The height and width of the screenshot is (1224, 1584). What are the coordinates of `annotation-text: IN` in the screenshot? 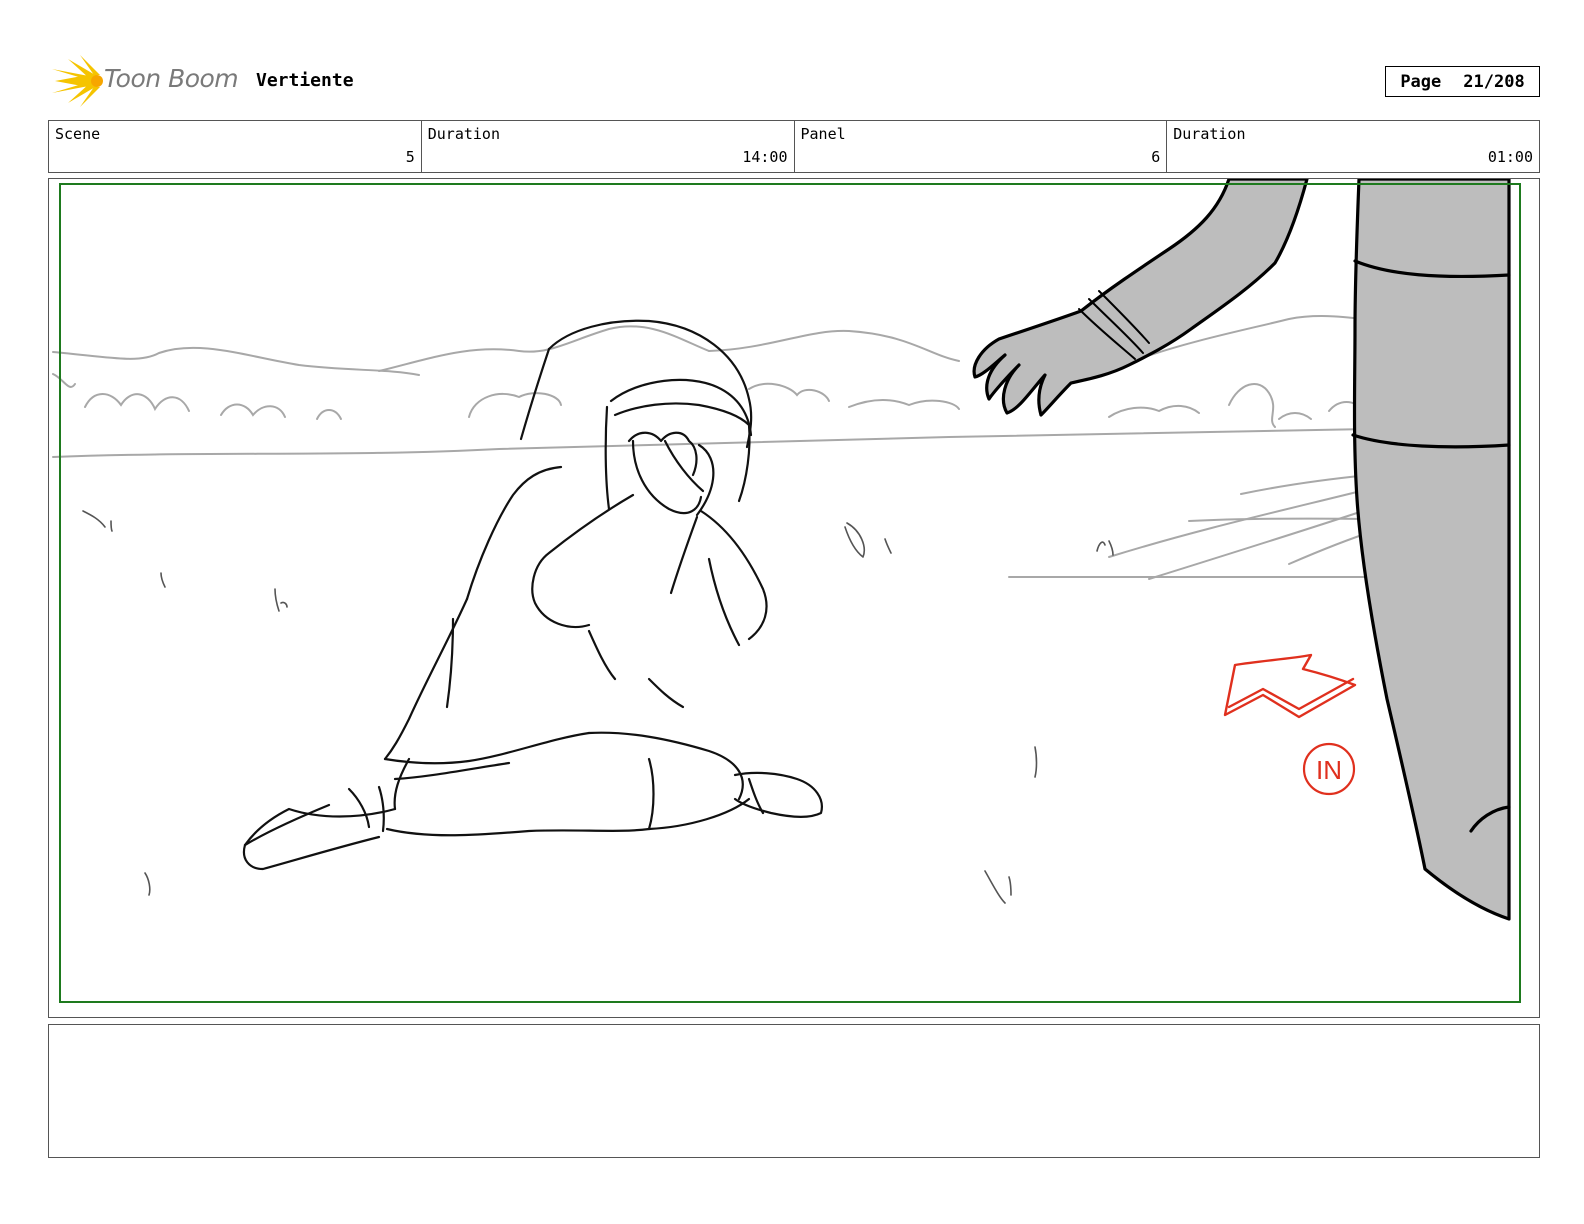 It's located at (1329, 770).